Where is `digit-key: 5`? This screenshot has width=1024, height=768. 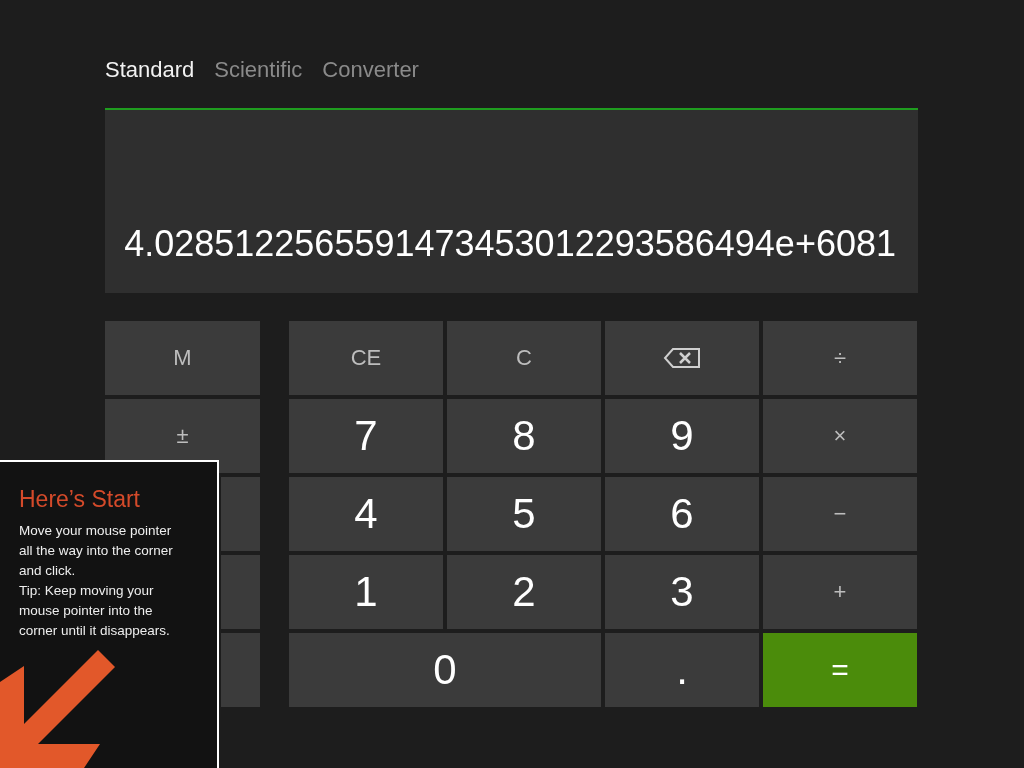 digit-key: 5 is located at coordinates (524, 514).